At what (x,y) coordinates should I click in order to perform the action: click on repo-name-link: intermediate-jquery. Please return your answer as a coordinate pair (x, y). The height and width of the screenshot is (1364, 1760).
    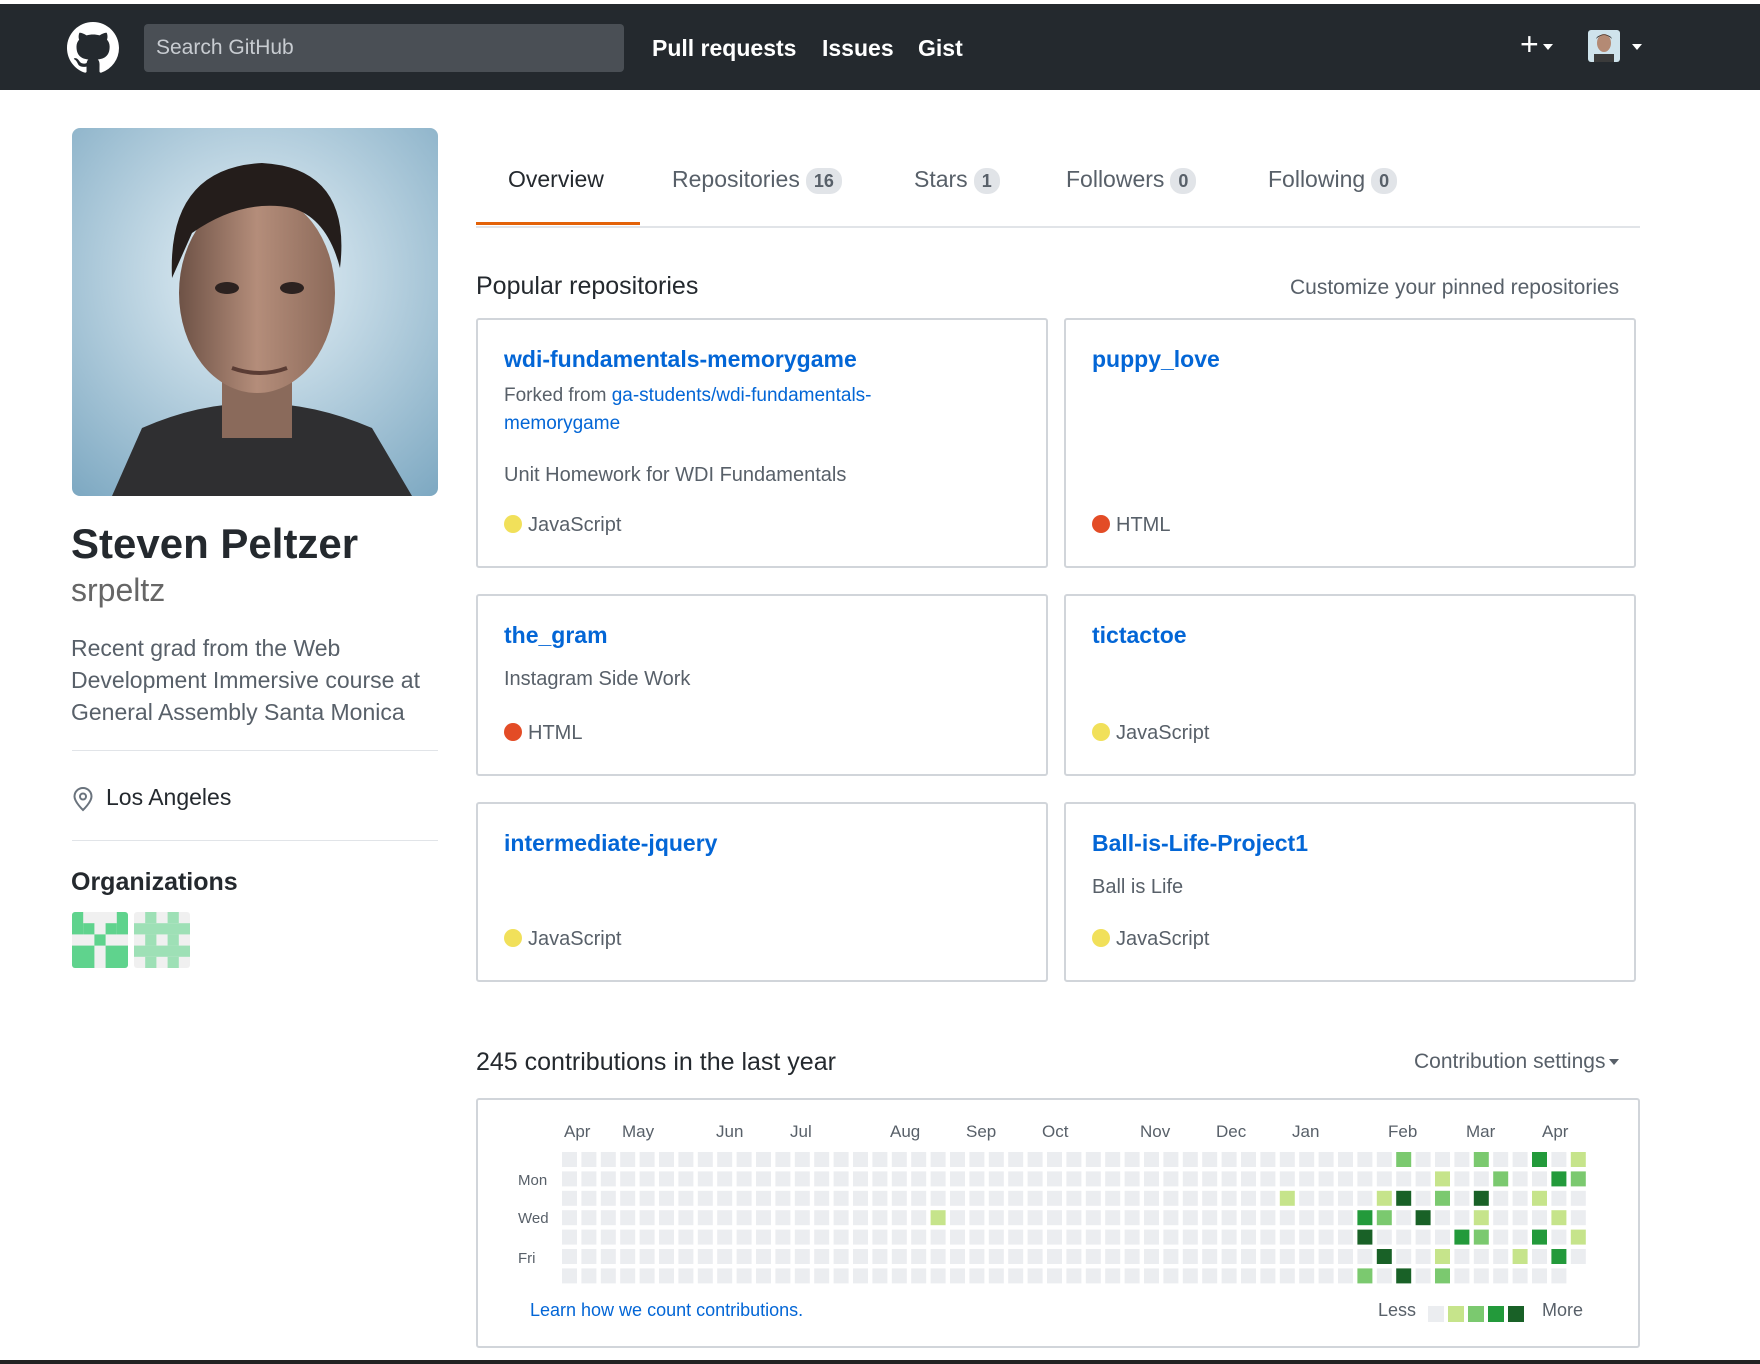
    Looking at the image, I should click on (610, 843).